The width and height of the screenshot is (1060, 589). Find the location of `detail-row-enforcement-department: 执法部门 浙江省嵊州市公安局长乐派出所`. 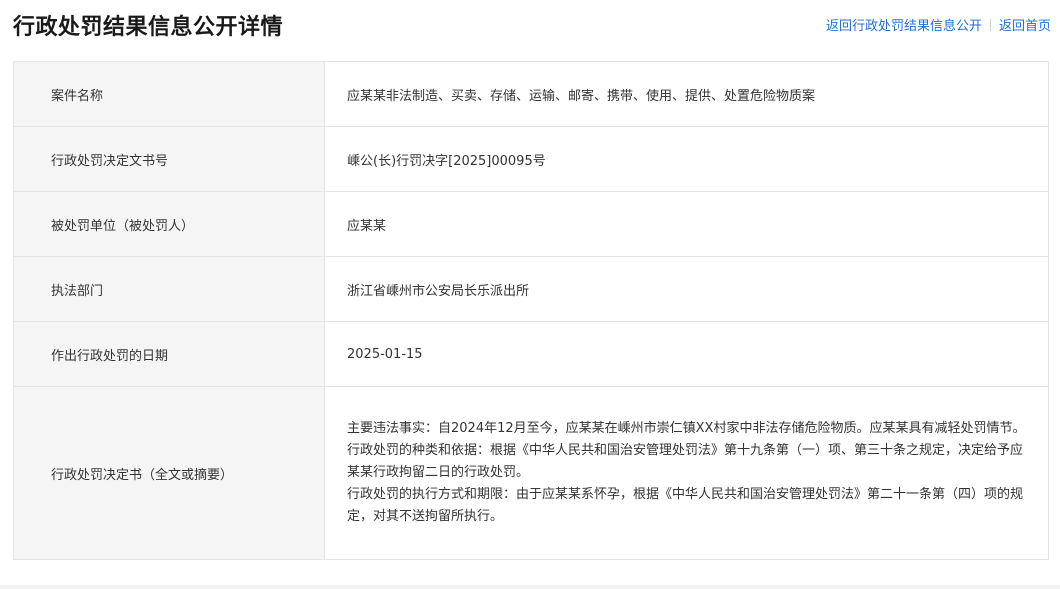

detail-row-enforcement-department: 执法部门 浙江省嵊州市公安局长乐派出所 is located at coordinates (531, 289).